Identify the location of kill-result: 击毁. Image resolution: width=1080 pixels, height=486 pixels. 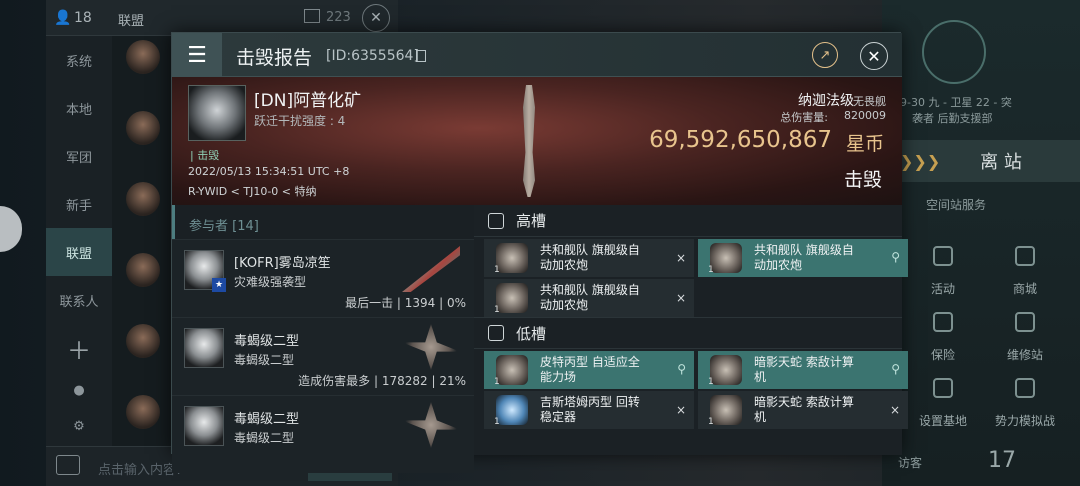
(862, 180).